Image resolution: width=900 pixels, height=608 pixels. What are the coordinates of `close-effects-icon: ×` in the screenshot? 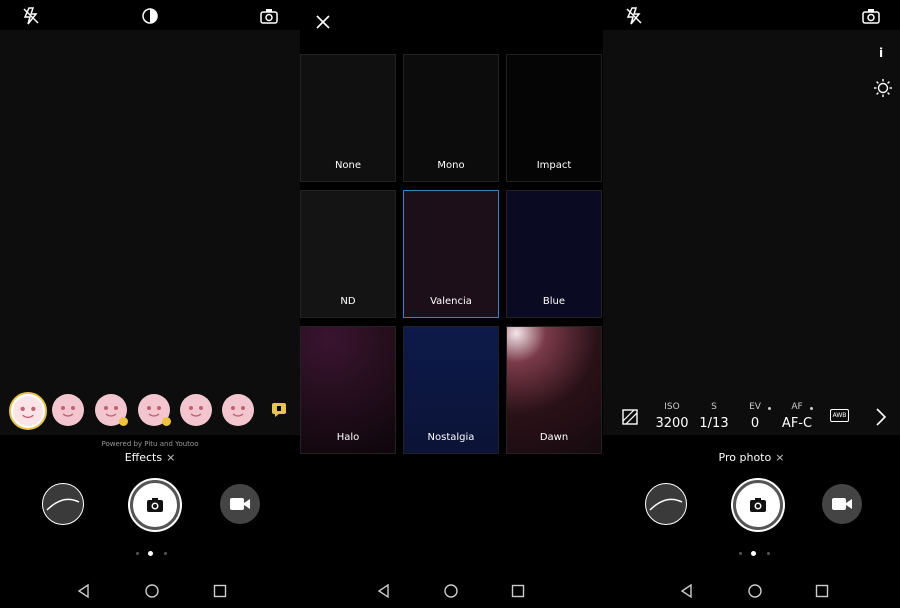 It's located at (170, 457).